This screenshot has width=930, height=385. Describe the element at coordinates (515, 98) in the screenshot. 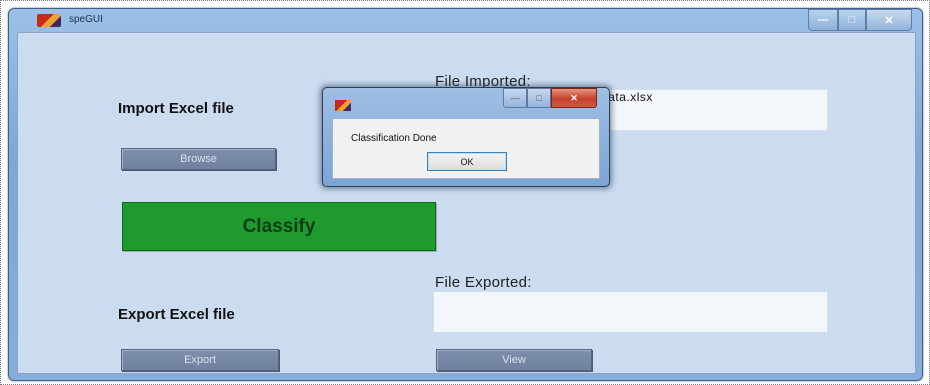

I see `dialog-minimize-button: —` at that location.